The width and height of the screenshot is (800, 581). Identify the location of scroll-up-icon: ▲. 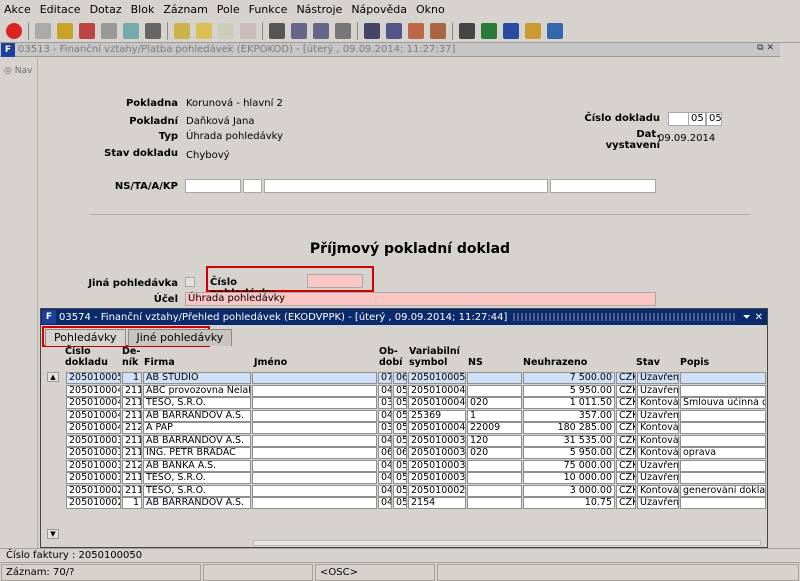
(53, 377).